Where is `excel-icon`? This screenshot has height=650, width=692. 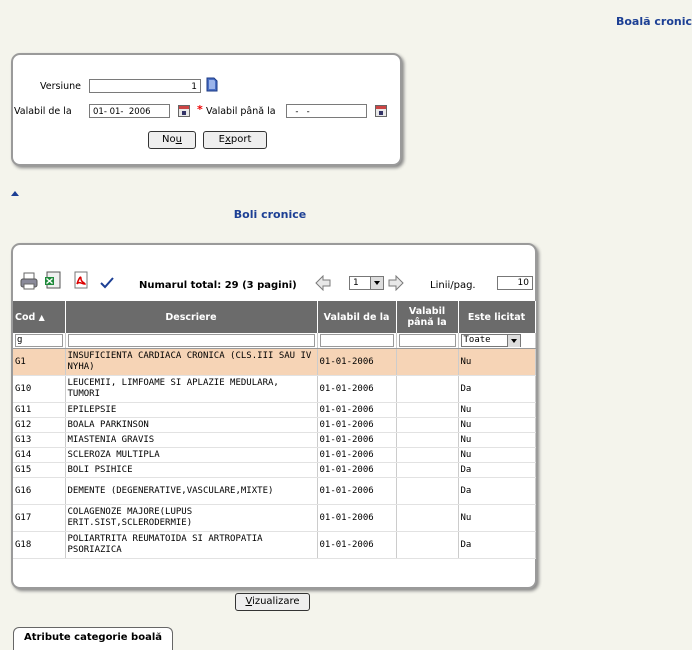
excel-icon is located at coordinates (53, 280).